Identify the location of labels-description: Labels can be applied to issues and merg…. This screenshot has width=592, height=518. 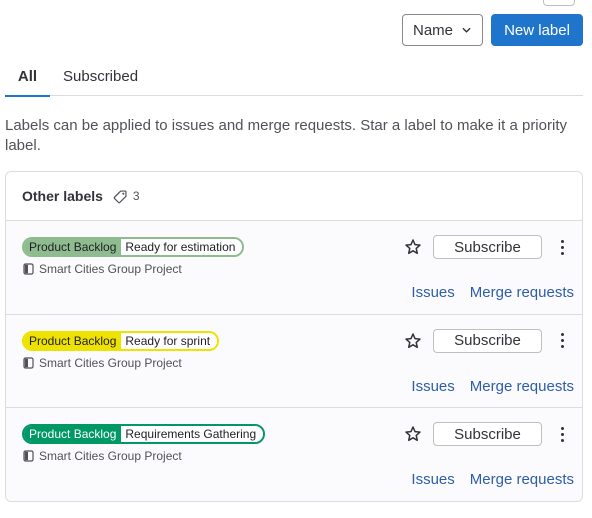
(286, 135).